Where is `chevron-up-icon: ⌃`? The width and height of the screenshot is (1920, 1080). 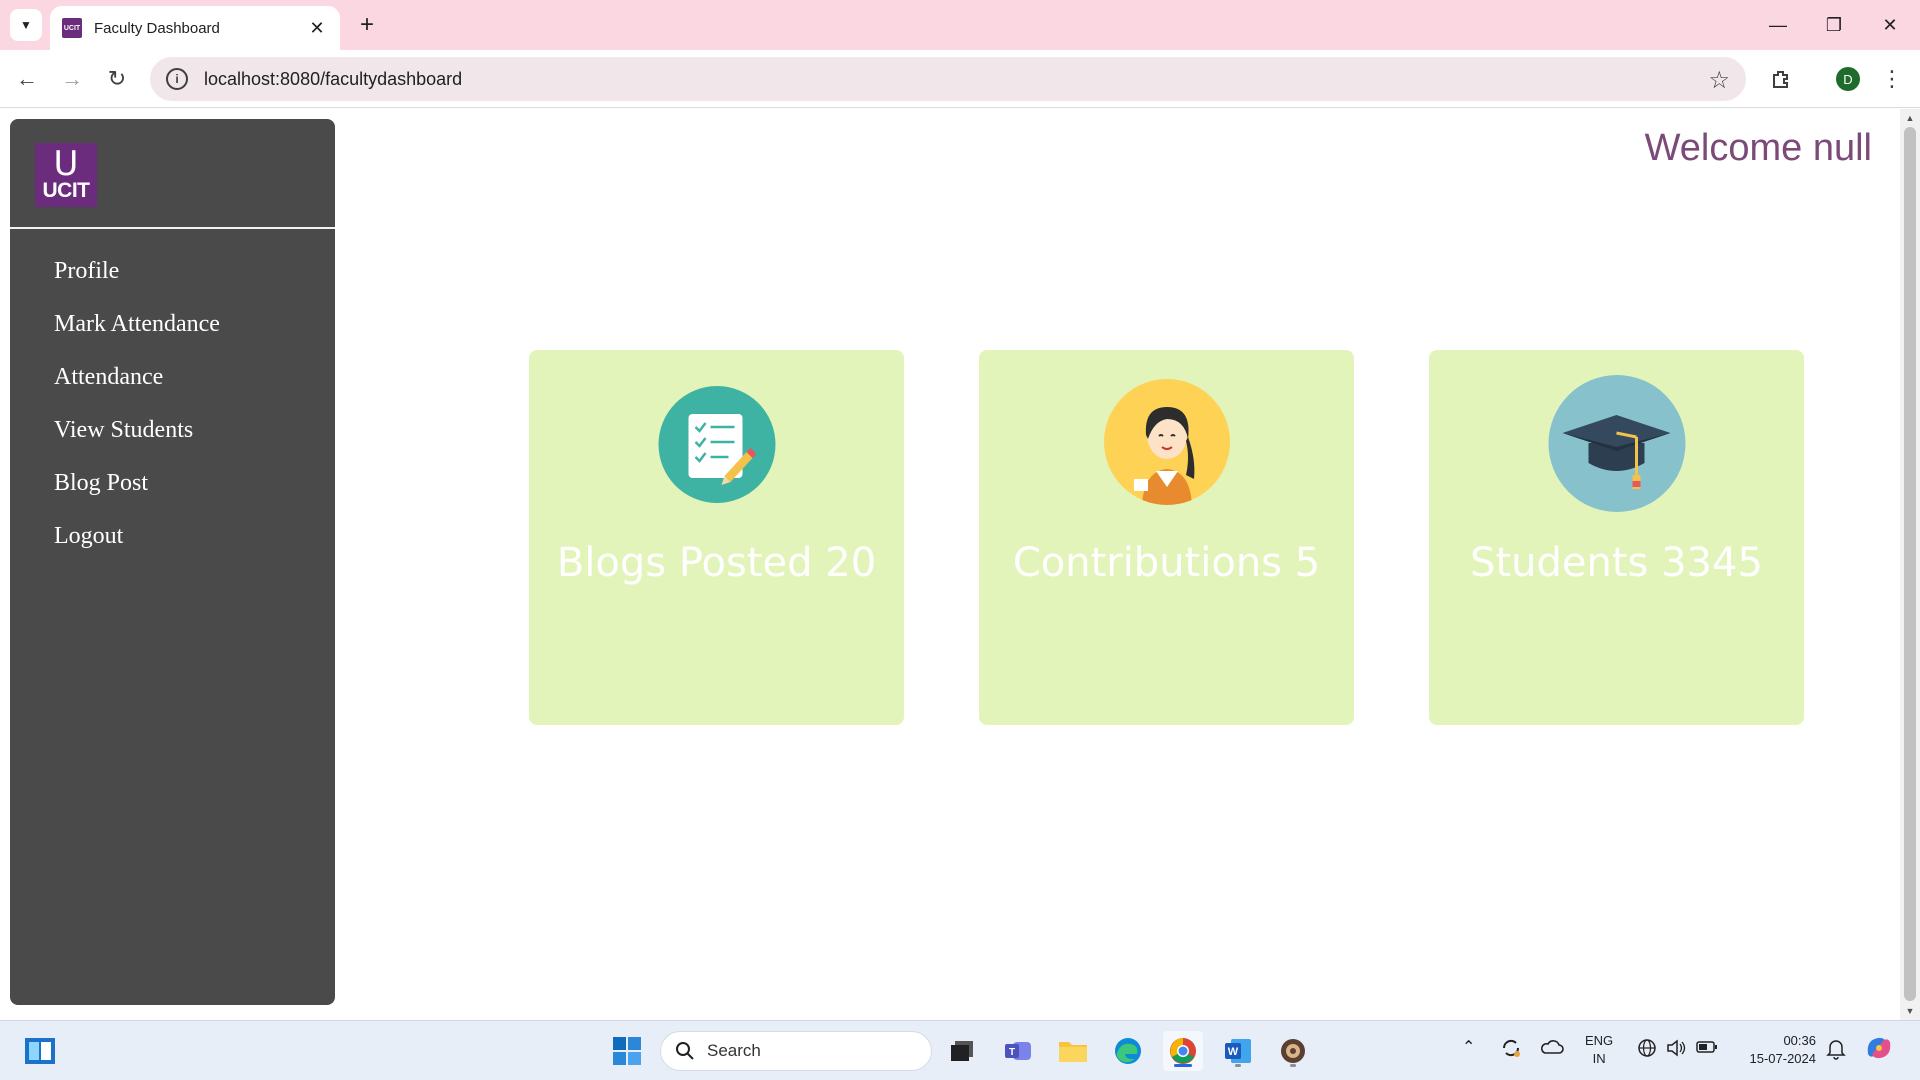
chevron-up-icon: ⌃ is located at coordinates (1468, 1048).